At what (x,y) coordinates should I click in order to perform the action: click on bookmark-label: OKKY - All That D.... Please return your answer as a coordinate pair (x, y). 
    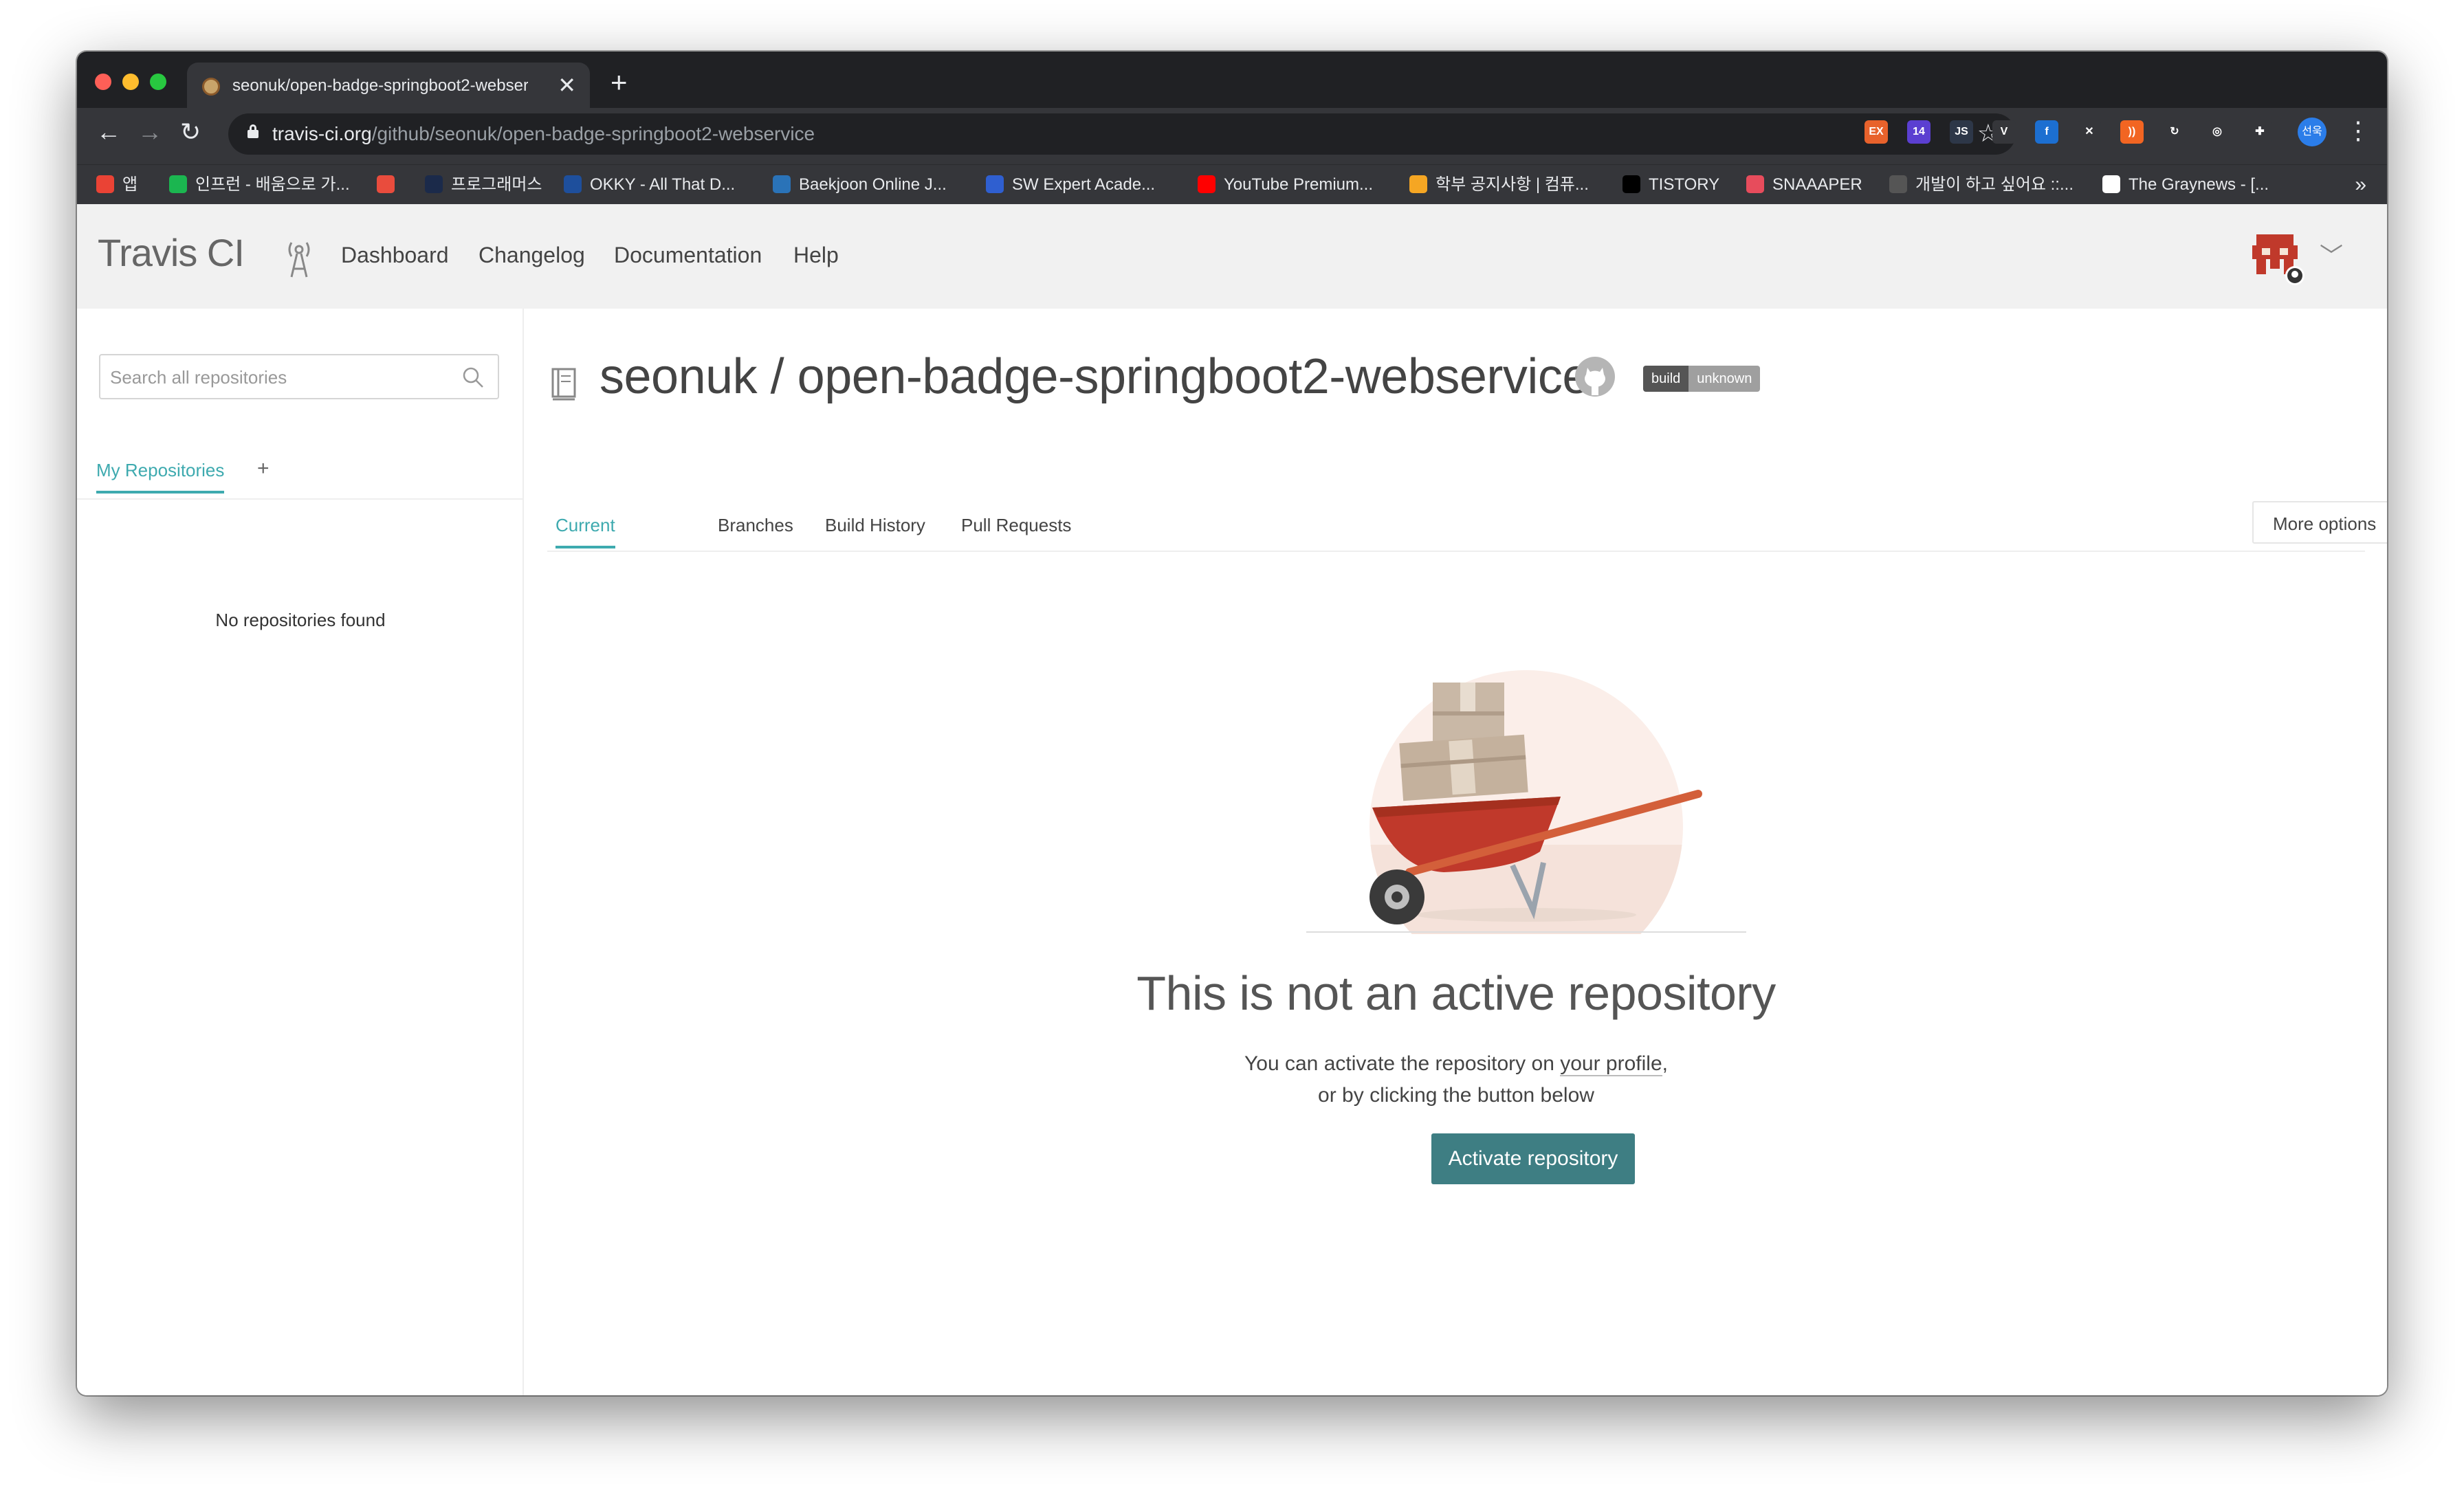
    Looking at the image, I should click on (663, 184).